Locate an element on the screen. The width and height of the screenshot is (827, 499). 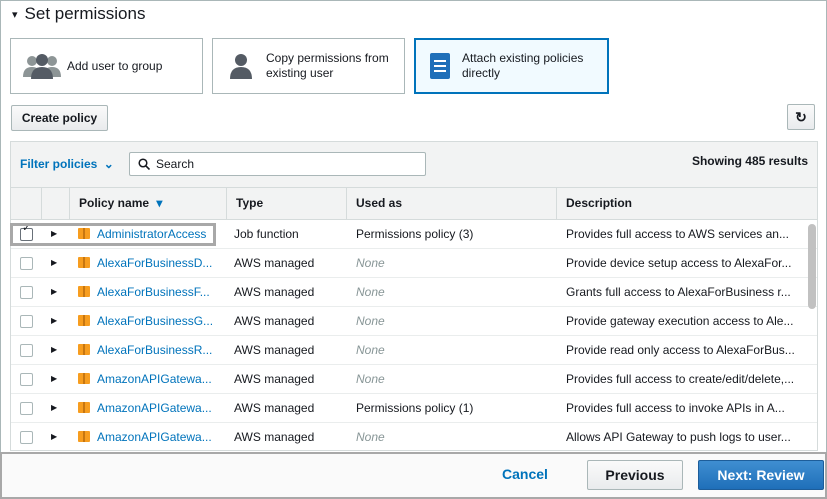
header-expand is located at coordinates (55, 203).